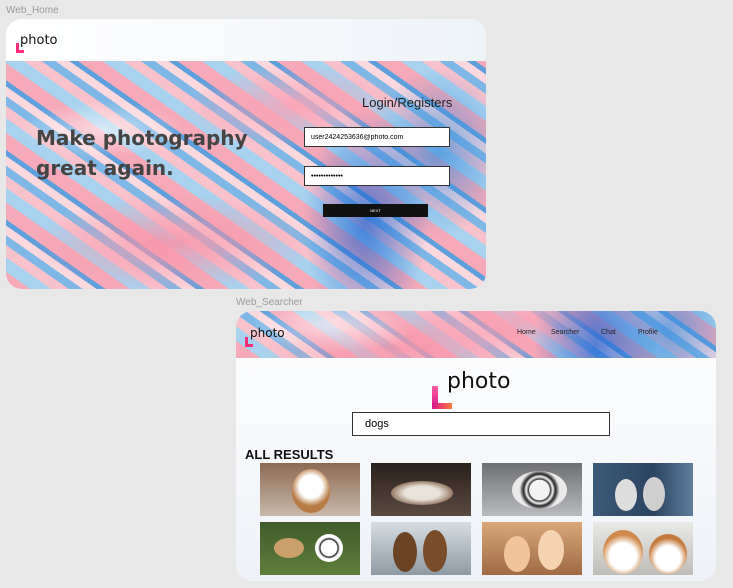 The image size is (733, 588). I want to click on email-field, so click(377, 137).